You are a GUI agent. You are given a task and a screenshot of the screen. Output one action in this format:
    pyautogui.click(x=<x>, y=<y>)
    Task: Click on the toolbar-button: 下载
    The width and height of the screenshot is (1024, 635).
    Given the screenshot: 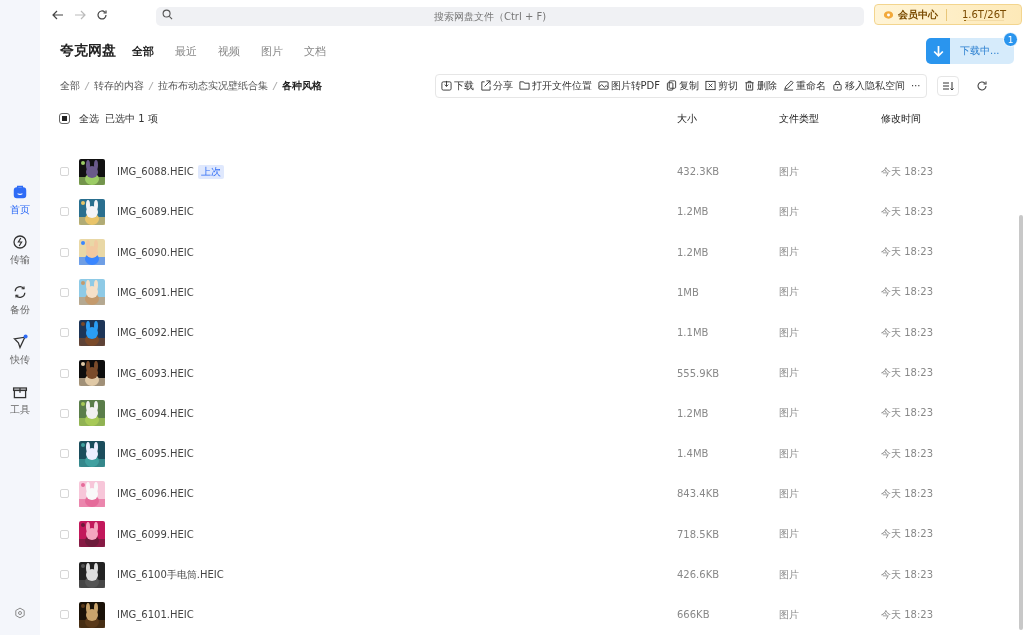 What is the action you would take?
    pyautogui.click(x=457, y=85)
    